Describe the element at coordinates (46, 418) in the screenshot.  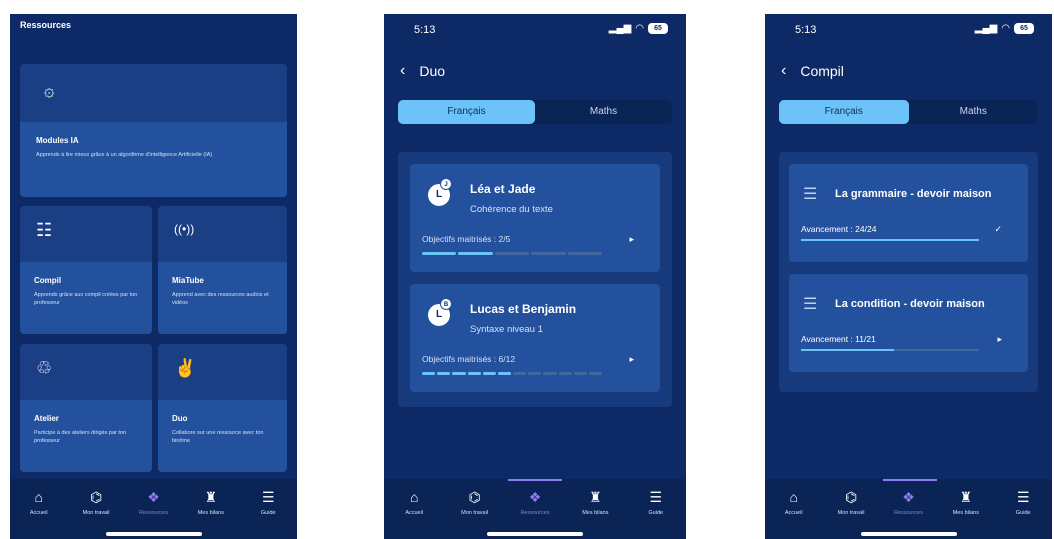
I see `card-title: Atelier` at that location.